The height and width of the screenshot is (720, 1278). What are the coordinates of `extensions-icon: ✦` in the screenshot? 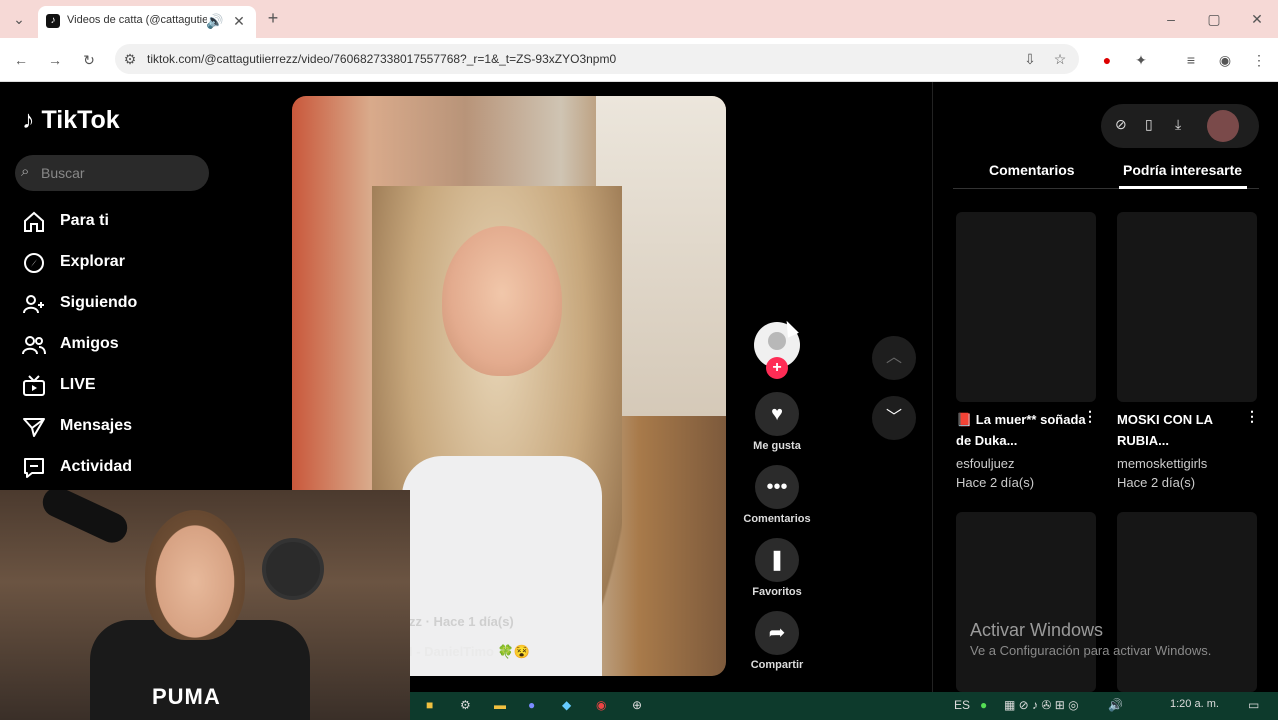 It's located at (1141, 60).